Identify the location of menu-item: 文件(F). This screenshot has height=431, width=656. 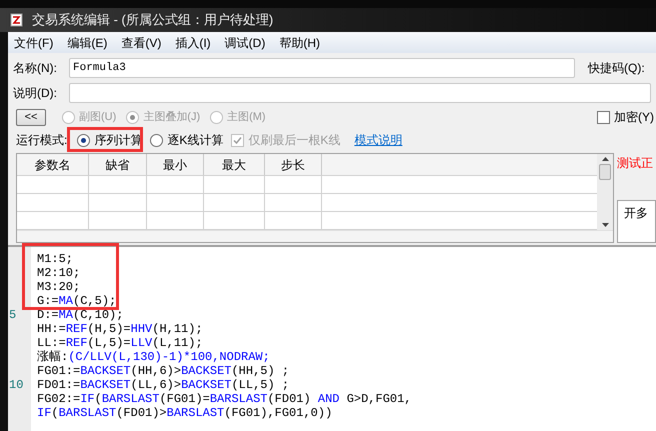
(34, 43).